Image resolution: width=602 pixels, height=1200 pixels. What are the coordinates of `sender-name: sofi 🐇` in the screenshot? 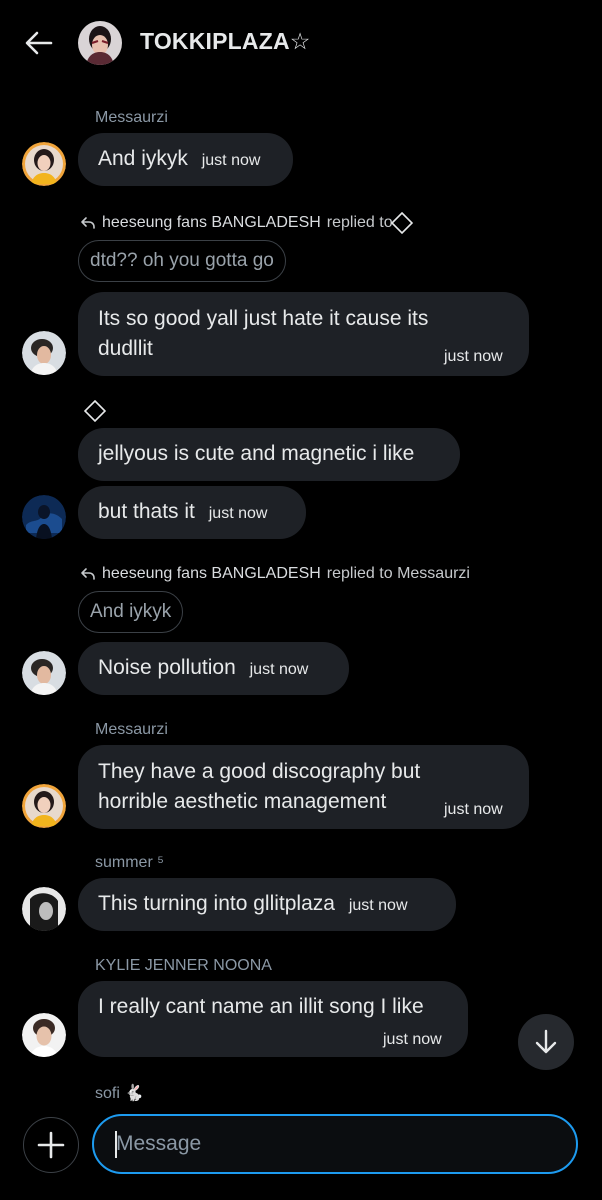 It's located at (120, 1093).